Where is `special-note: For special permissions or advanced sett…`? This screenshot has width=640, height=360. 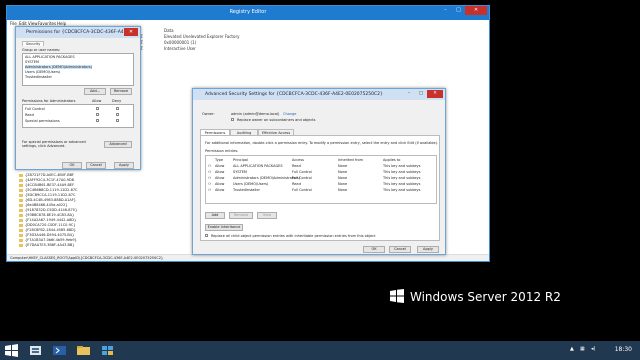
special-note: For special permissions or advanced sett… is located at coordinates (54, 144).